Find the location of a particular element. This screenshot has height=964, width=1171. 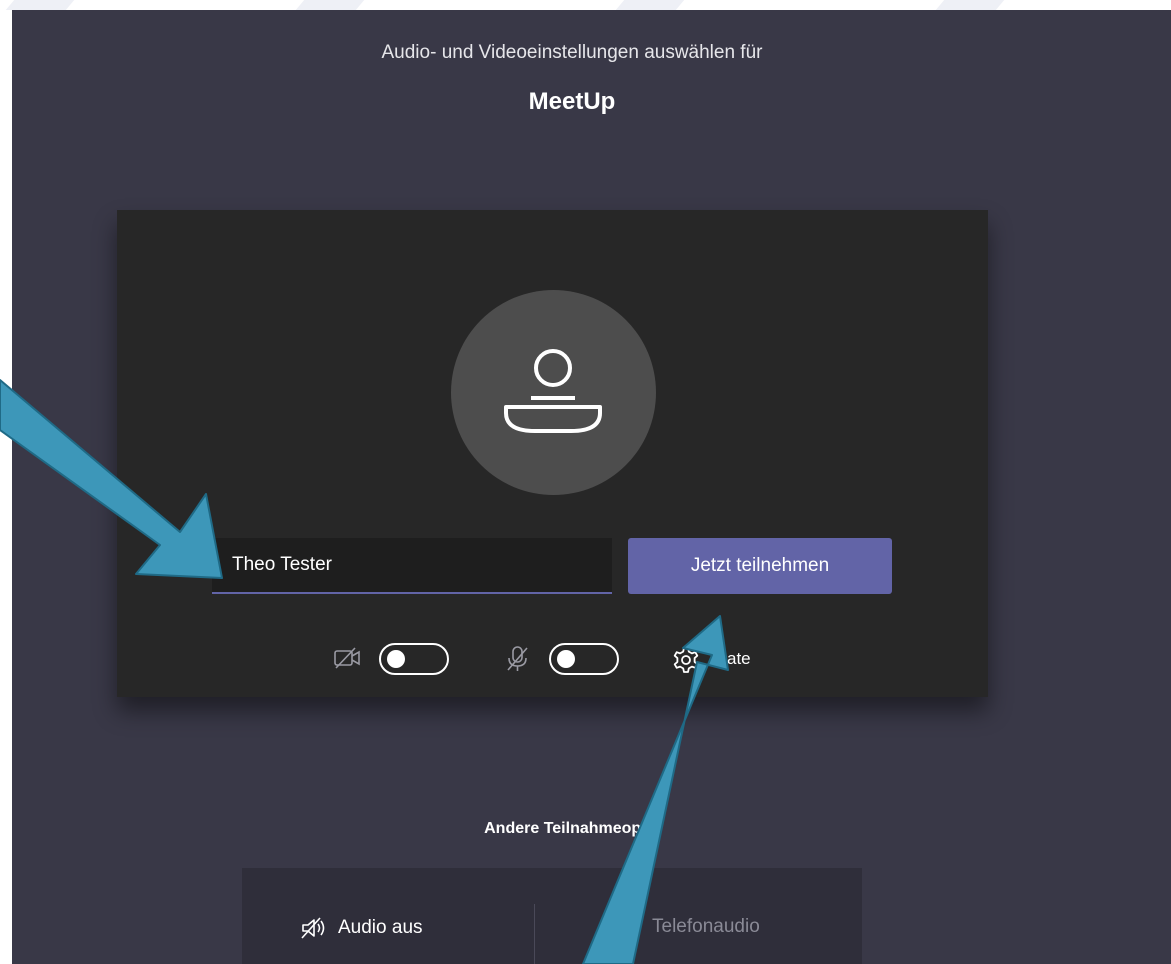

mic-toggle-knob is located at coordinates (566, 659).